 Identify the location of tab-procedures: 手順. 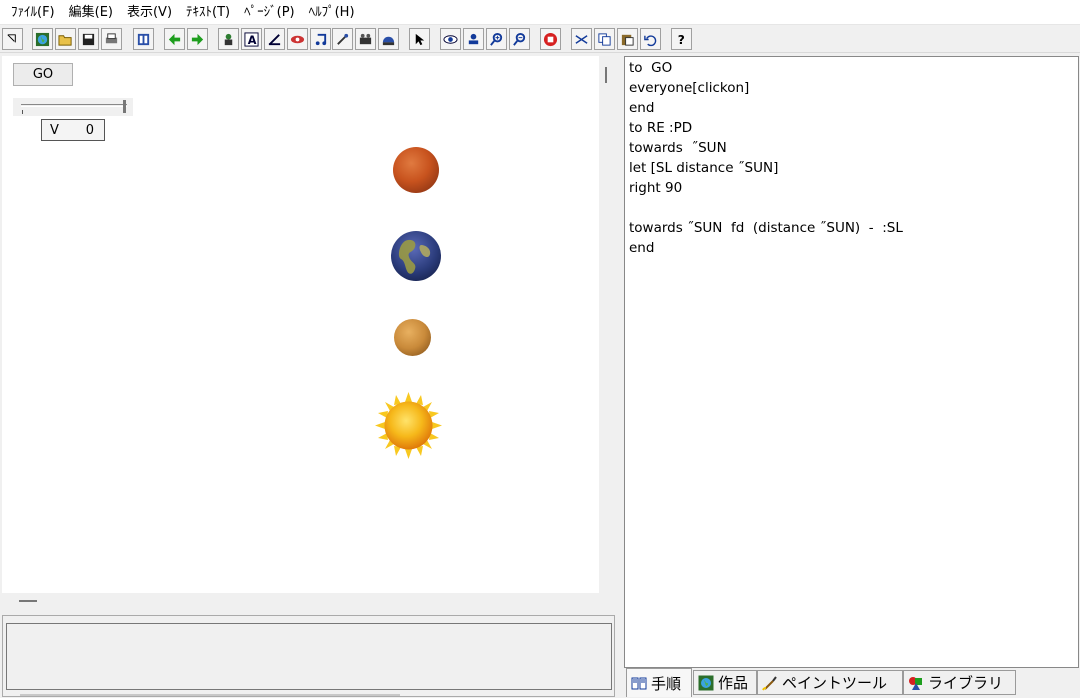
(659, 682).